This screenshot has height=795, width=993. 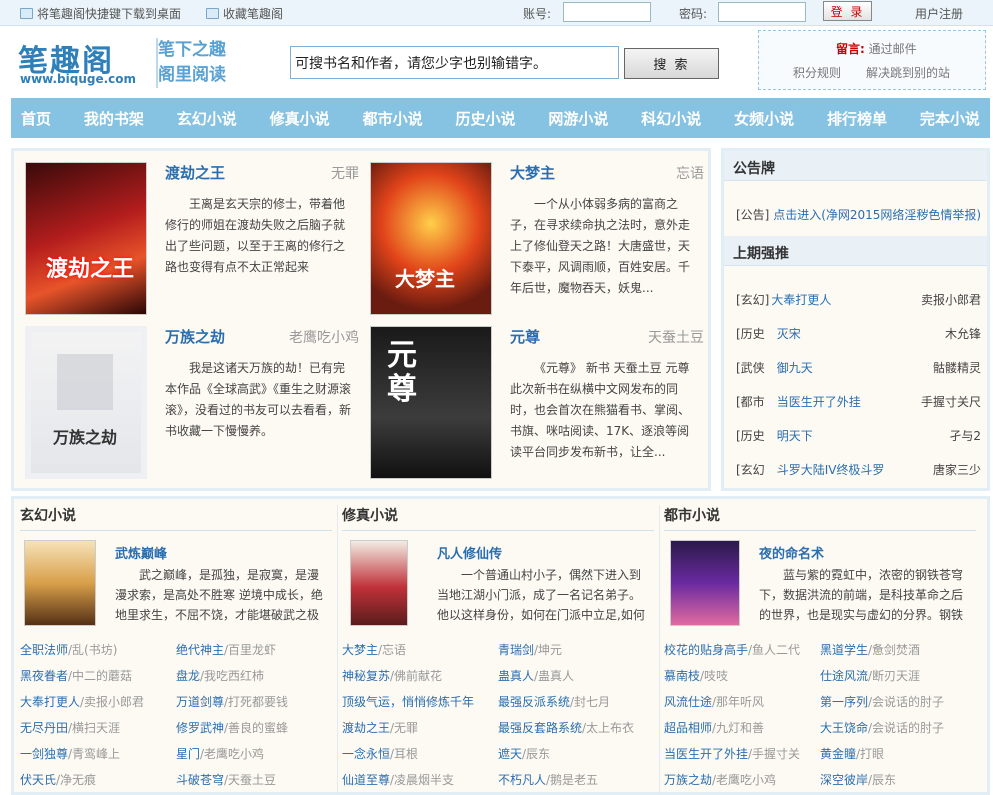 I want to click on list-item: 黑道学生/惫剑焚酒, so click(x=870, y=650).